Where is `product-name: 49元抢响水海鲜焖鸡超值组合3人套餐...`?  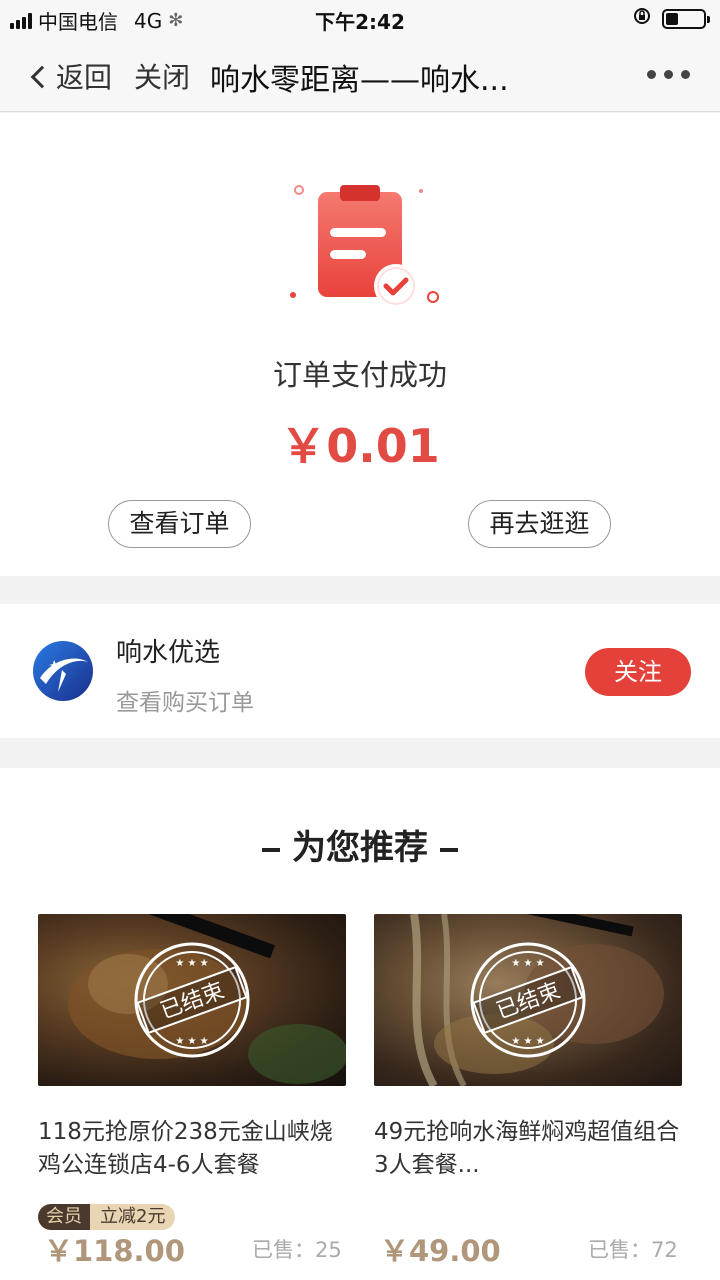
product-name: 49元抢响水海鲜焖鸡超值组合3人套餐... is located at coordinates (529, 1149).